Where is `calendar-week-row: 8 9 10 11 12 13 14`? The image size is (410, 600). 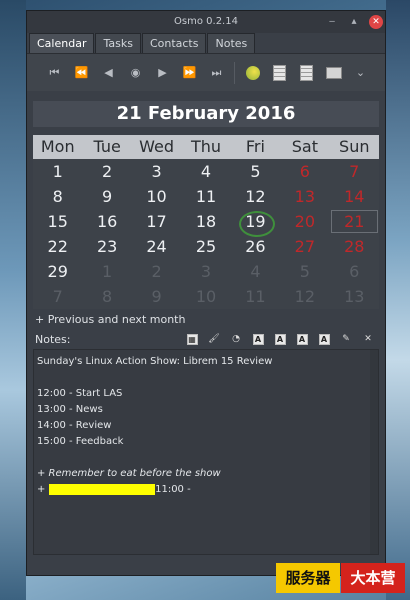 calendar-week-row: 8 9 10 11 12 13 14 is located at coordinates (206, 196).